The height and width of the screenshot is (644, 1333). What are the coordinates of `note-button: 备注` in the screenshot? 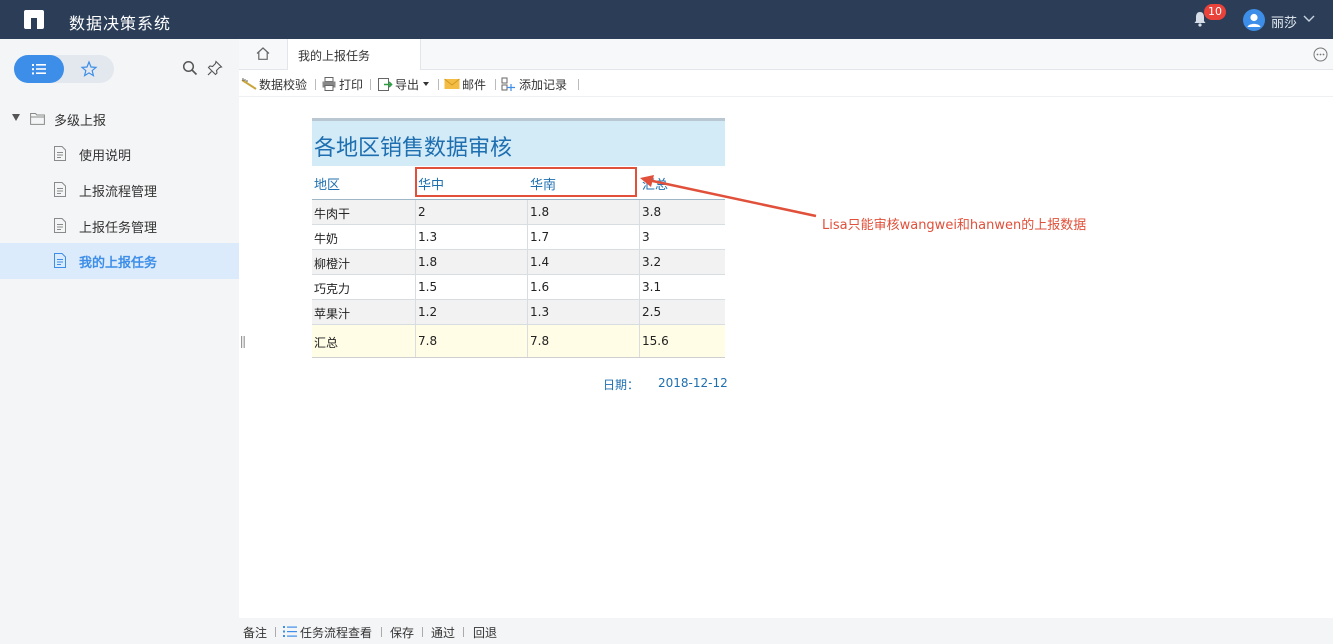 It's located at (255, 632).